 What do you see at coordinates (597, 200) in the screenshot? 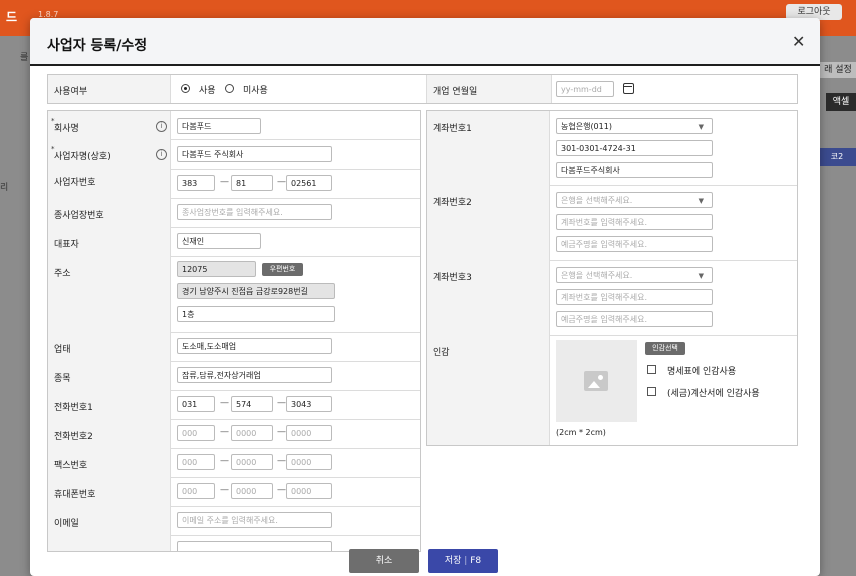
I see `account2-bank: 은행을 선택해주세요.` at bounding box center [597, 200].